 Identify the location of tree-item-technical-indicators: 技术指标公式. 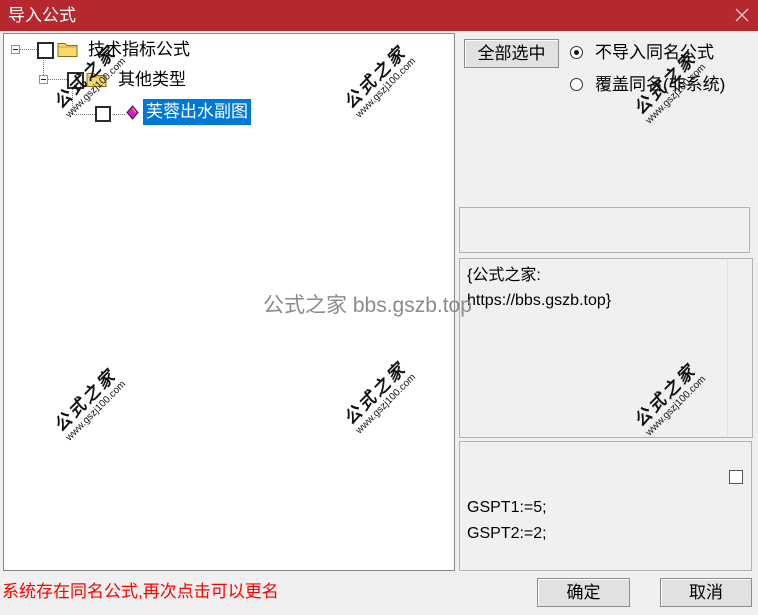
(139, 50).